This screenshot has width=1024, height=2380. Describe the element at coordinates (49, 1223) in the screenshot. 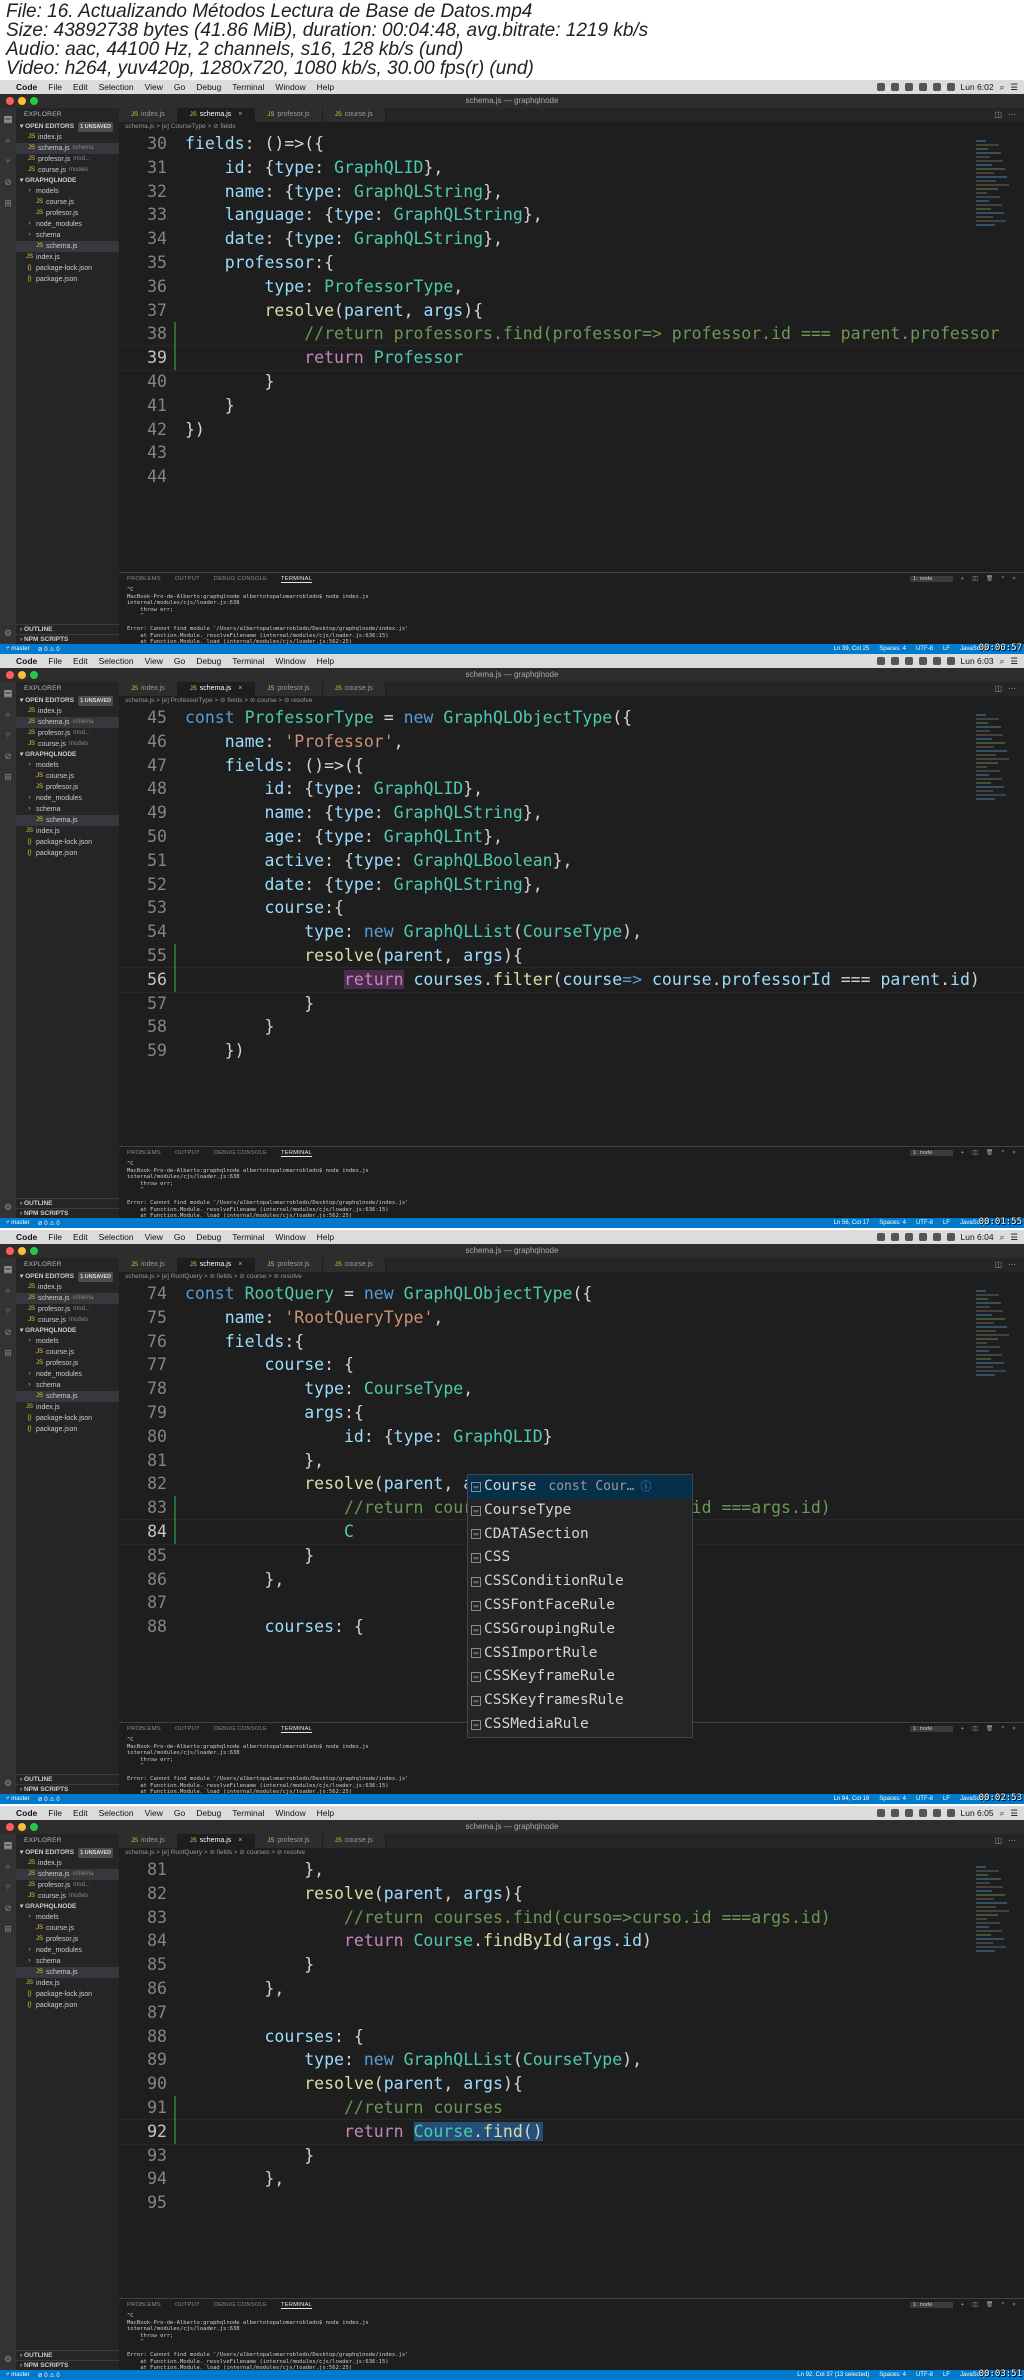

I see `problems-status: ⊘ 0 ⚠ 0` at that location.